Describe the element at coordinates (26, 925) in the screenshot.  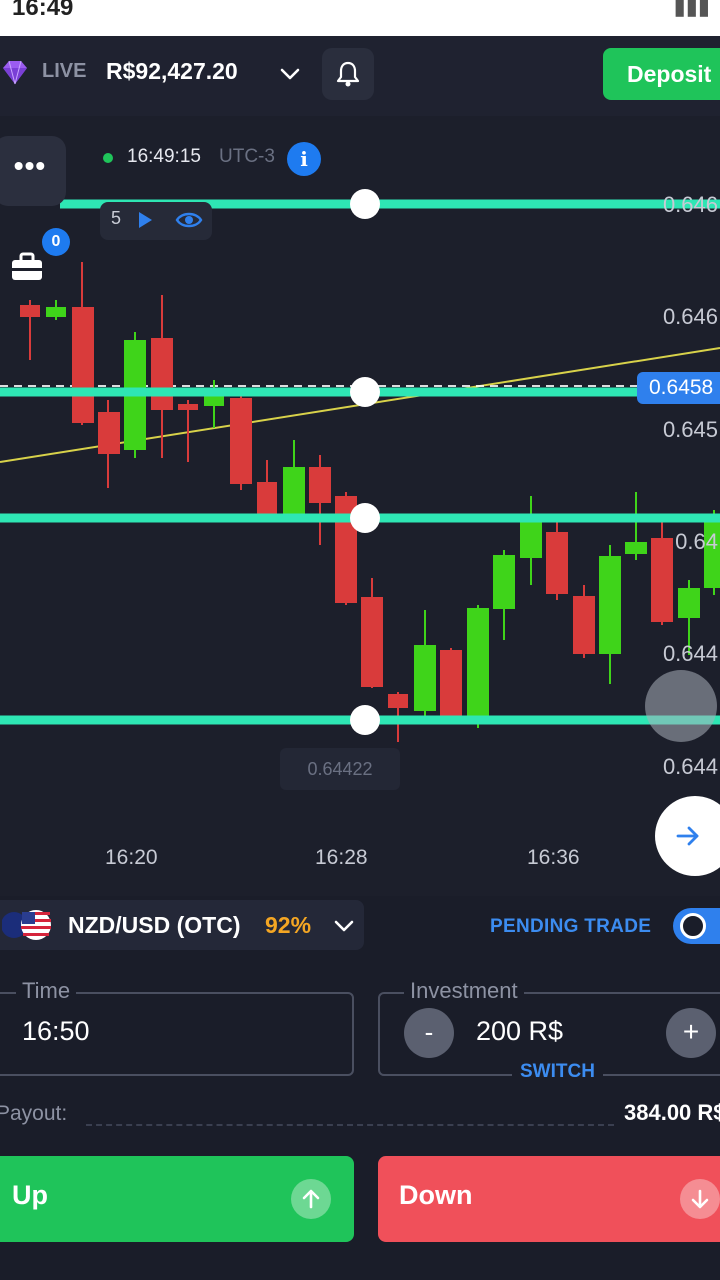
I see `nzd-usd-flag-icon` at that location.